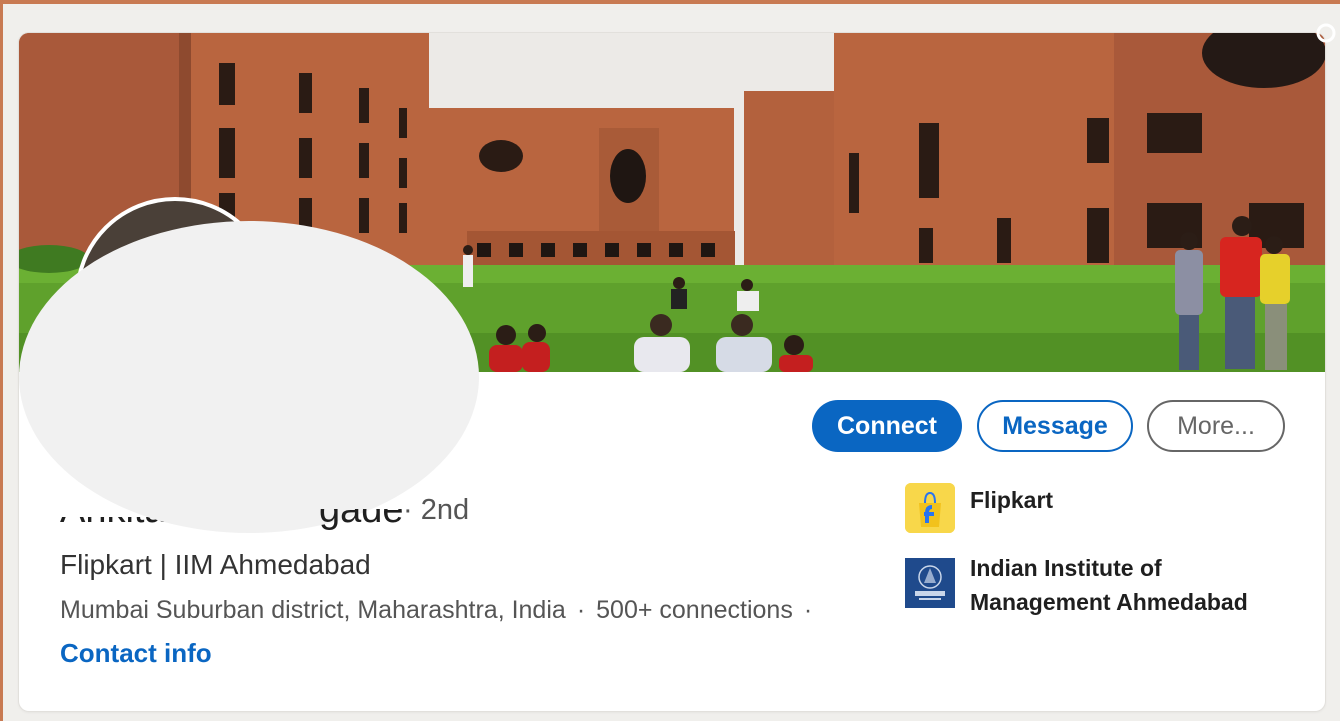 The height and width of the screenshot is (721, 1340). I want to click on profile-headline: Flipkart | IIM Ahmedabad, so click(215, 564).